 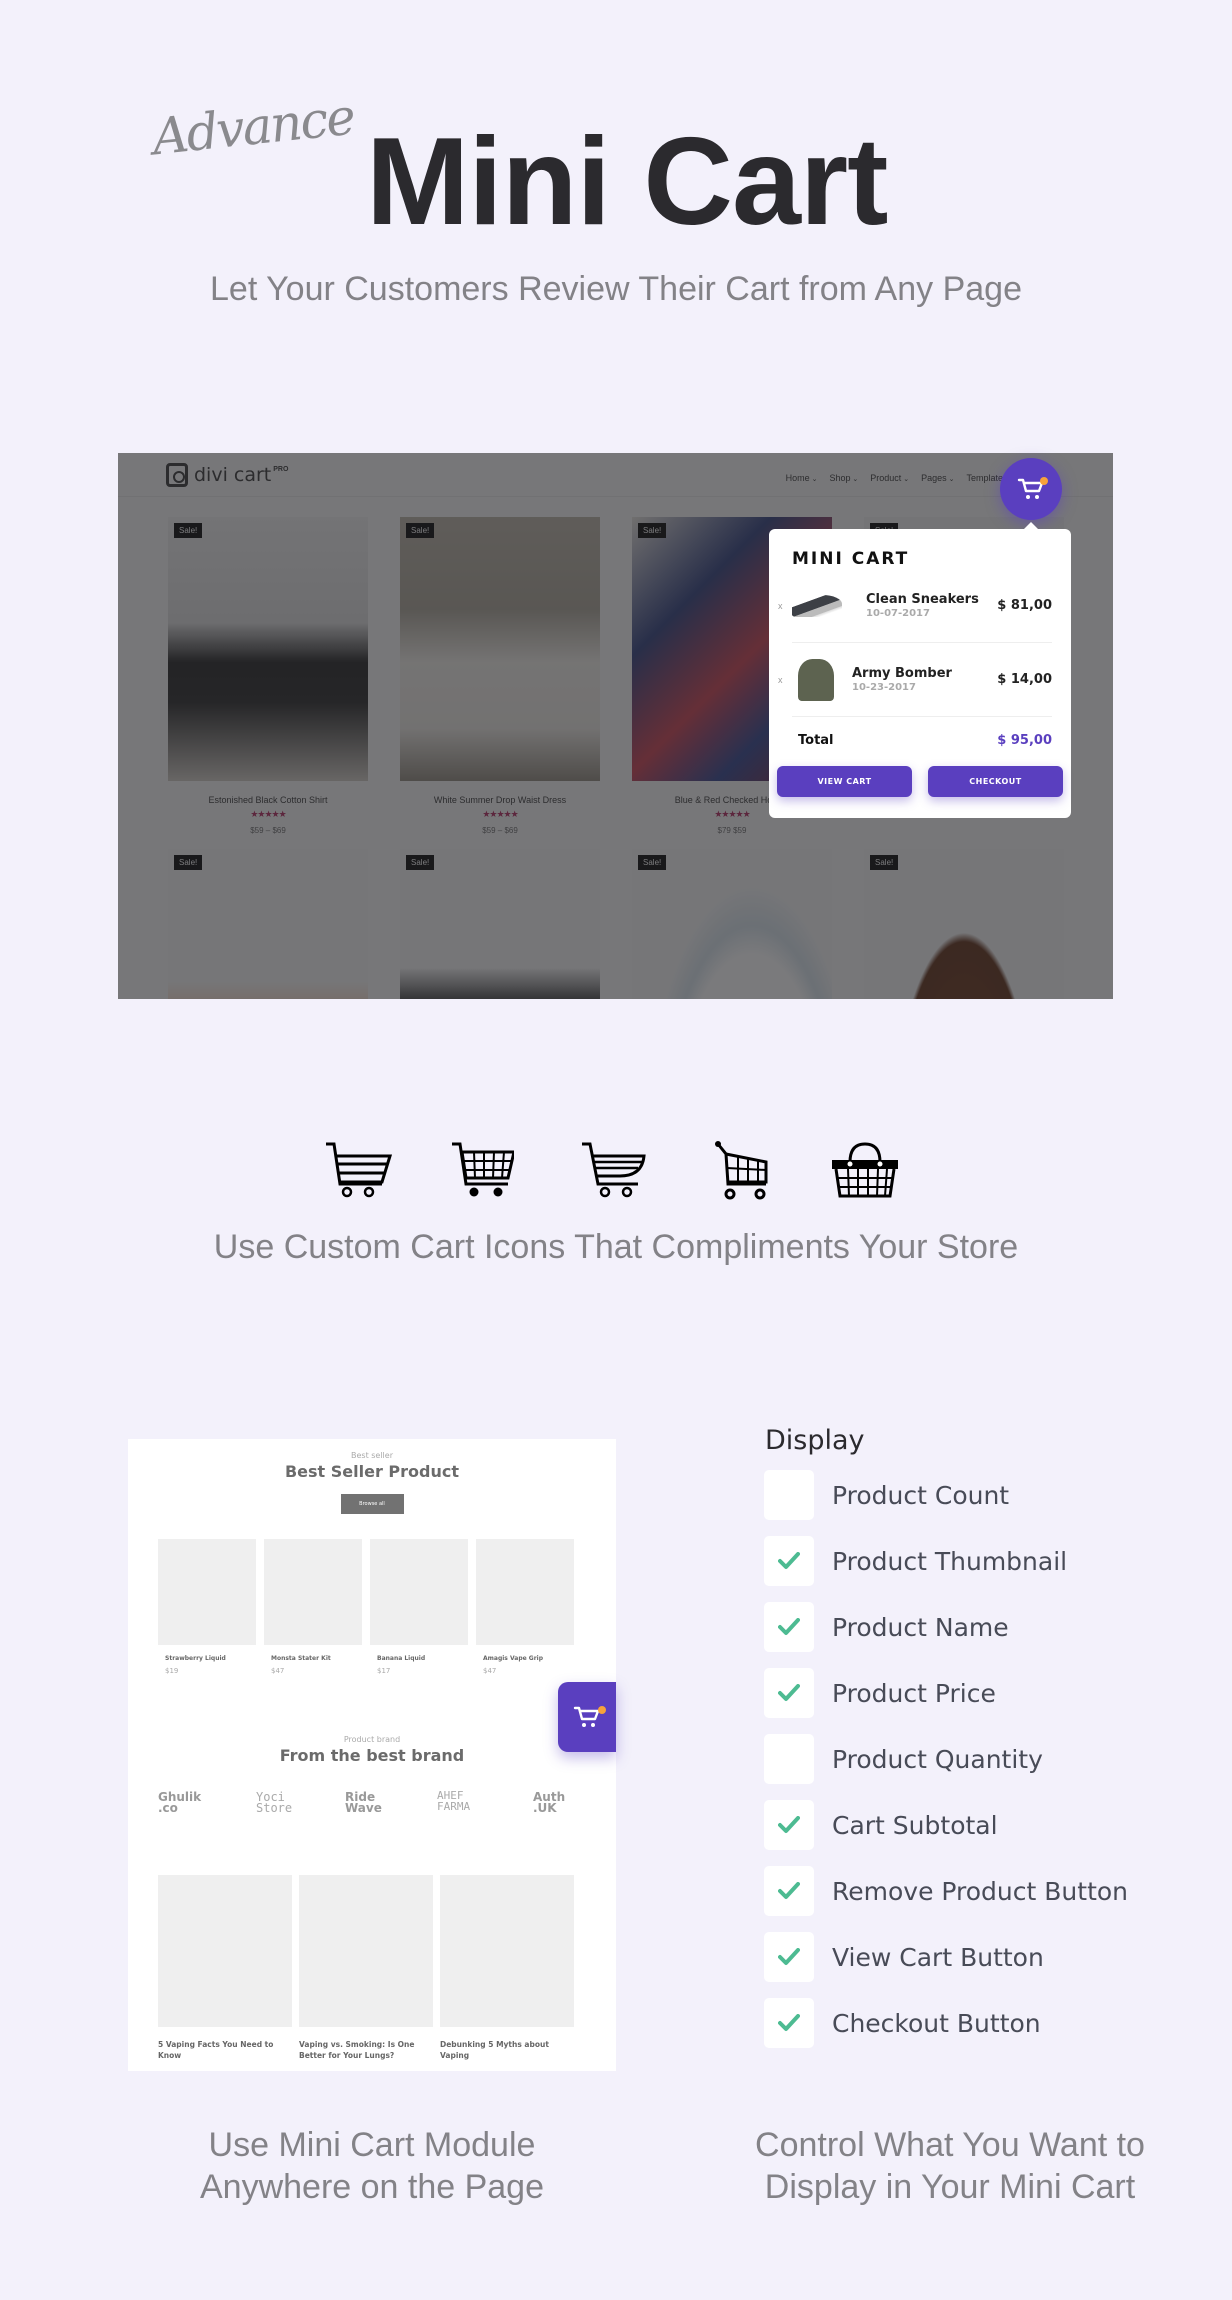 What do you see at coordinates (816, 740) in the screenshot?
I see `cart-total-label: Total` at bounding box center [816, 740].